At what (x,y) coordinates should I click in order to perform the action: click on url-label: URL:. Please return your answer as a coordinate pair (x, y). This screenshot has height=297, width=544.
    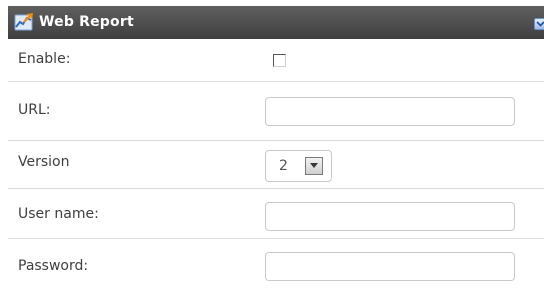
    Looking at the image, I should click on (34, 110).